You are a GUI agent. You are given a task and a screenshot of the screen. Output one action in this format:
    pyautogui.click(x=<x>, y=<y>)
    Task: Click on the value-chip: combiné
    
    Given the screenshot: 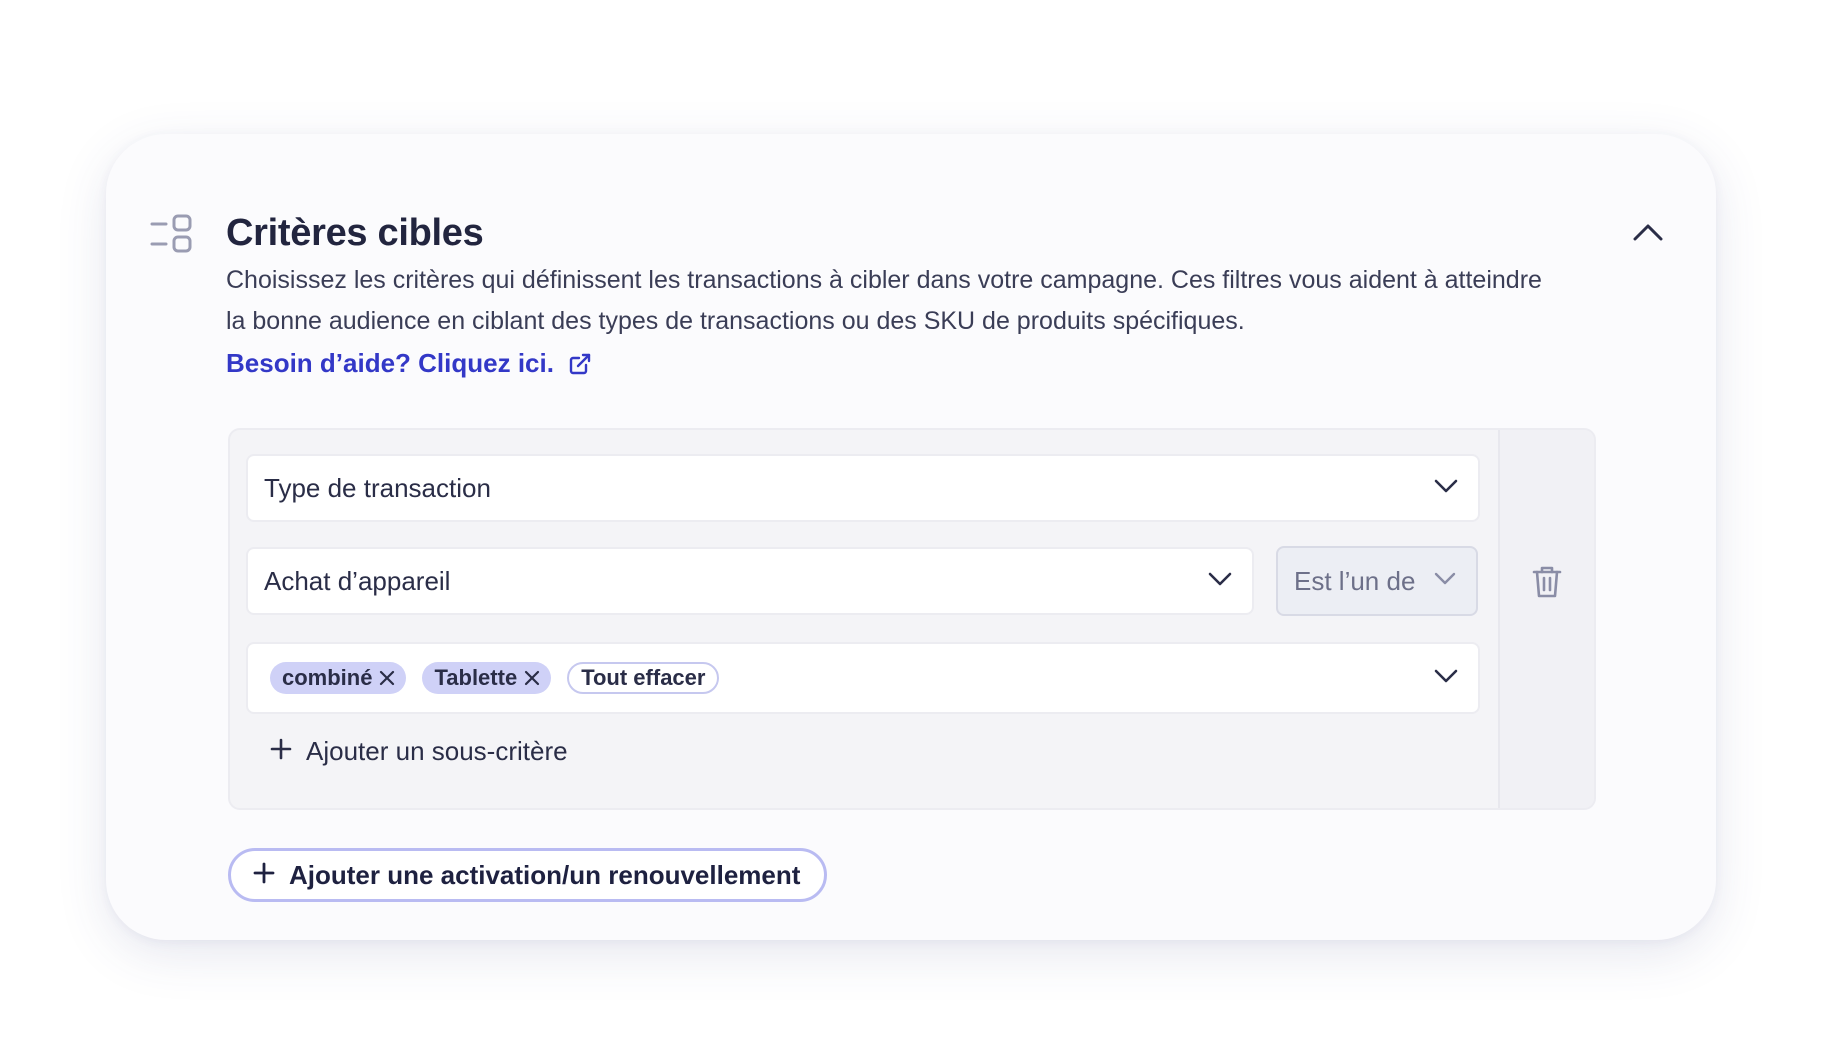 What is the action you would take?
    pyautogui.click(x=338, y=678)
    